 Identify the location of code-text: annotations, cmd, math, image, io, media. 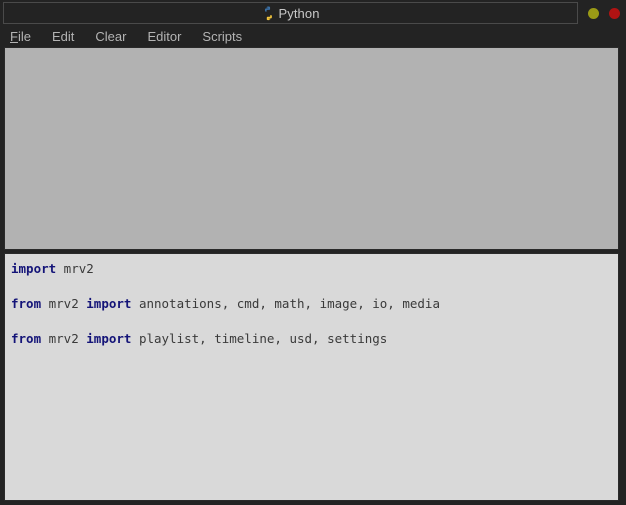
(285, 303).